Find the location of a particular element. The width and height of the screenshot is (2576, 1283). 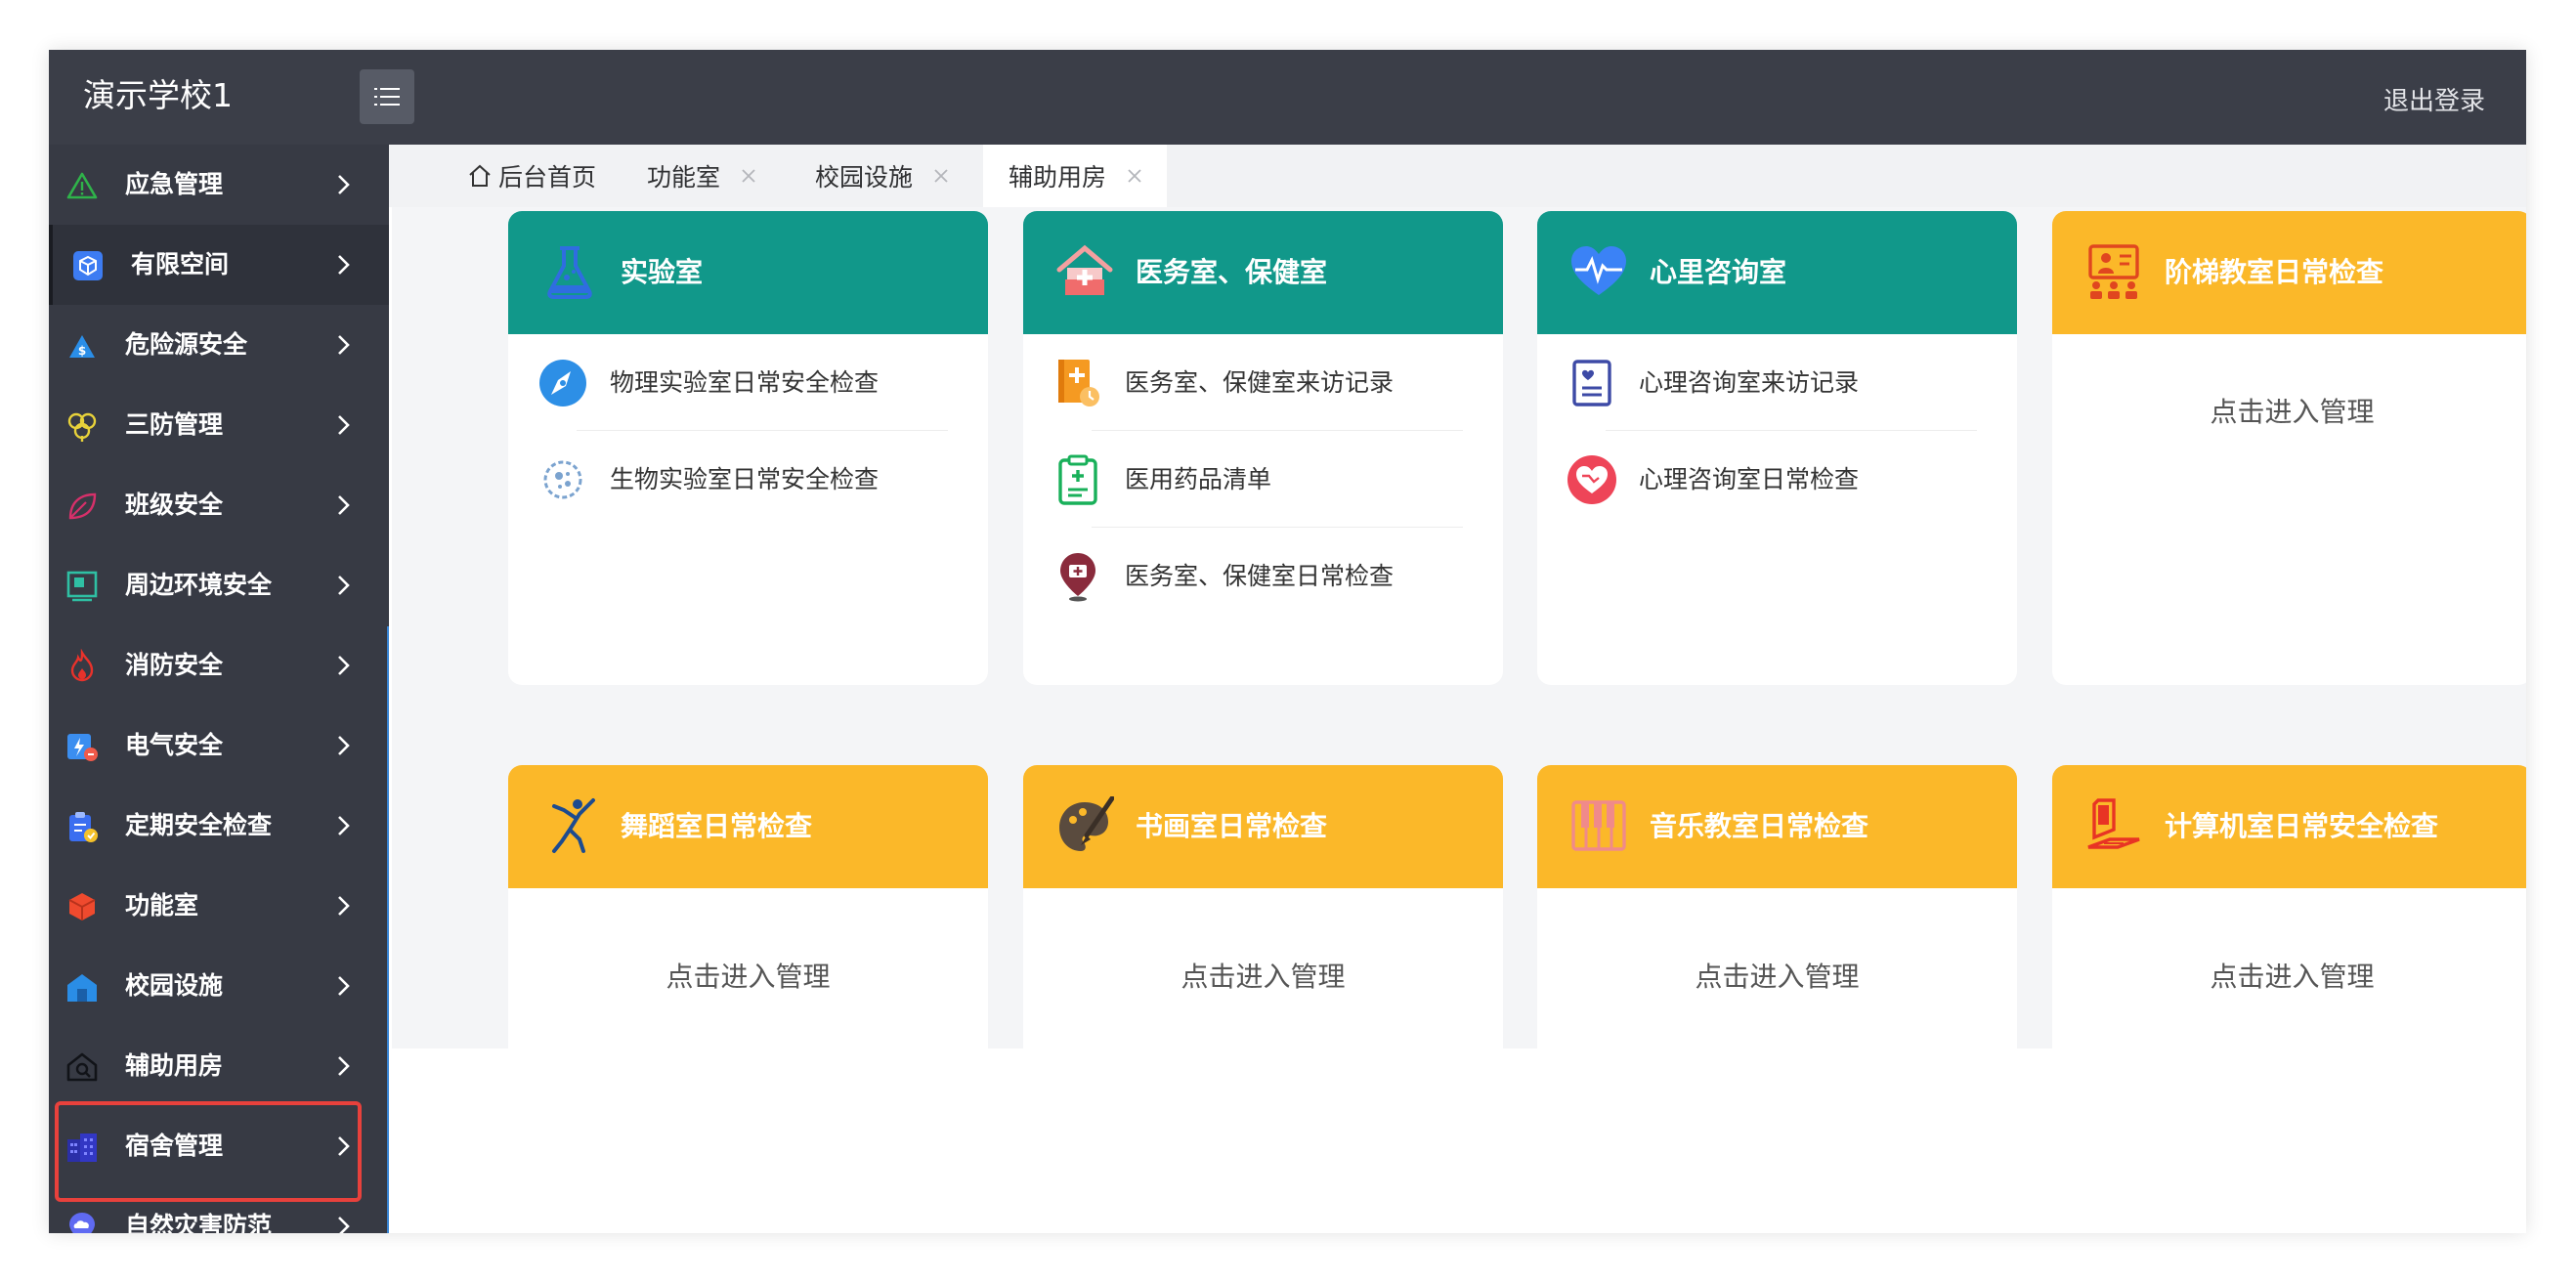

card-link-label: 生物实验室日常安全检查 is located at coordinates (745, 479).